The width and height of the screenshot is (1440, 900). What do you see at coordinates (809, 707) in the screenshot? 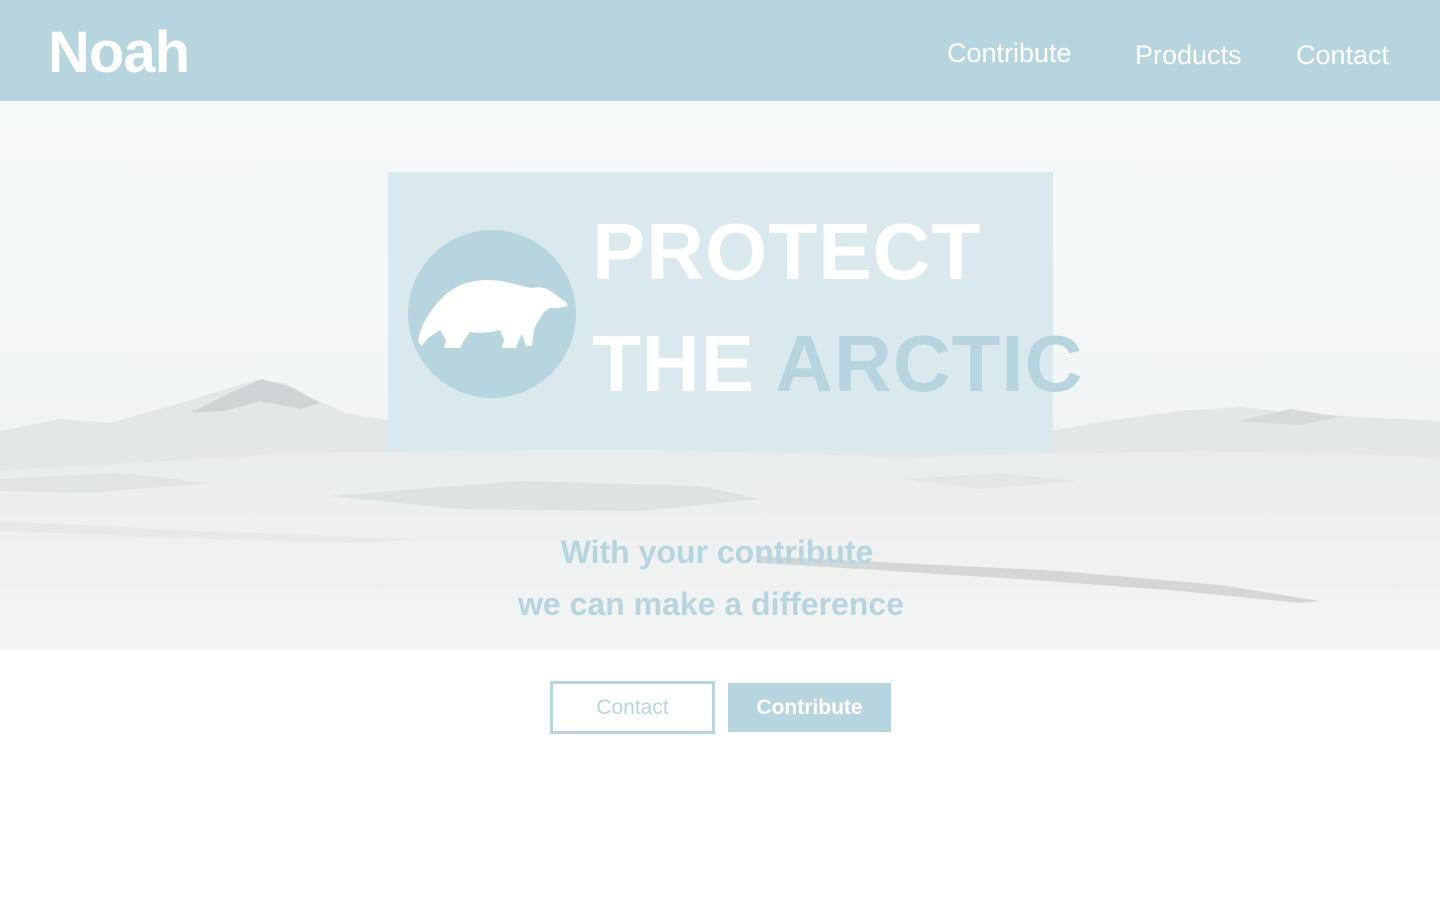
I see `contribute-button: Contribute` at bounding box center [809, 707].